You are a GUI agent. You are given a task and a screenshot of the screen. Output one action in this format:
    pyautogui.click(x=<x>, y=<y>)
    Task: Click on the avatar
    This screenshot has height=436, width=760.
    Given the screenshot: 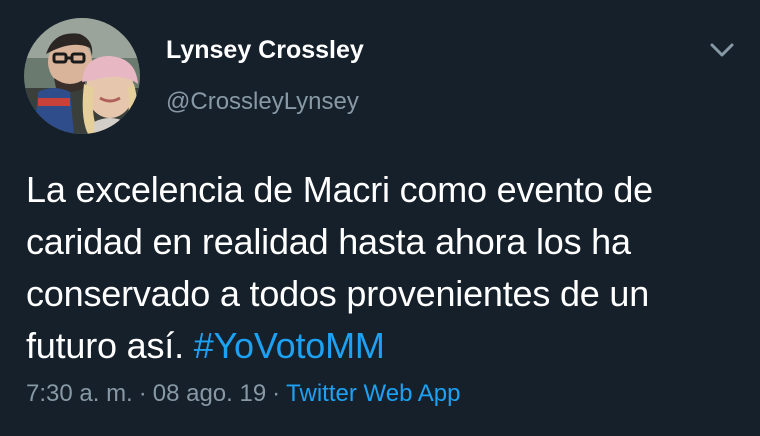 What is the action you would take?
    pyautogui.click(x=82, y=76)
    